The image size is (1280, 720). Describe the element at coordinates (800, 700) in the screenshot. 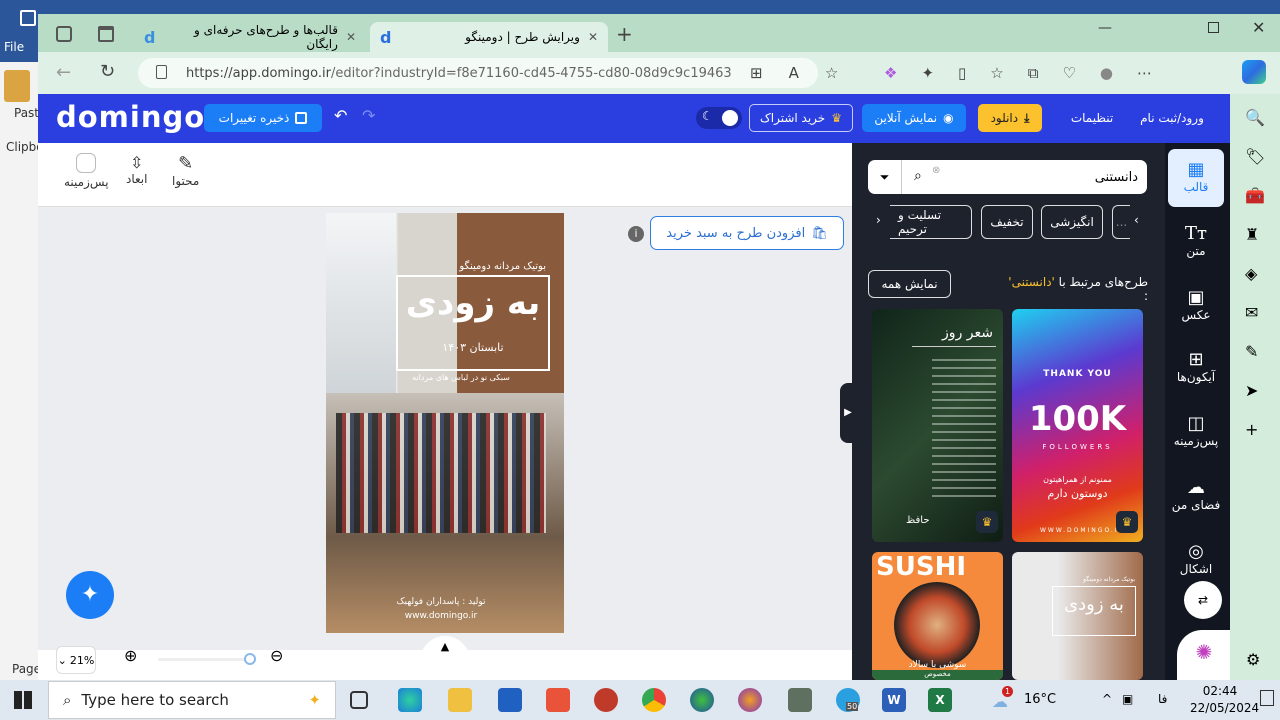

I see `app-green-icon` at that location.